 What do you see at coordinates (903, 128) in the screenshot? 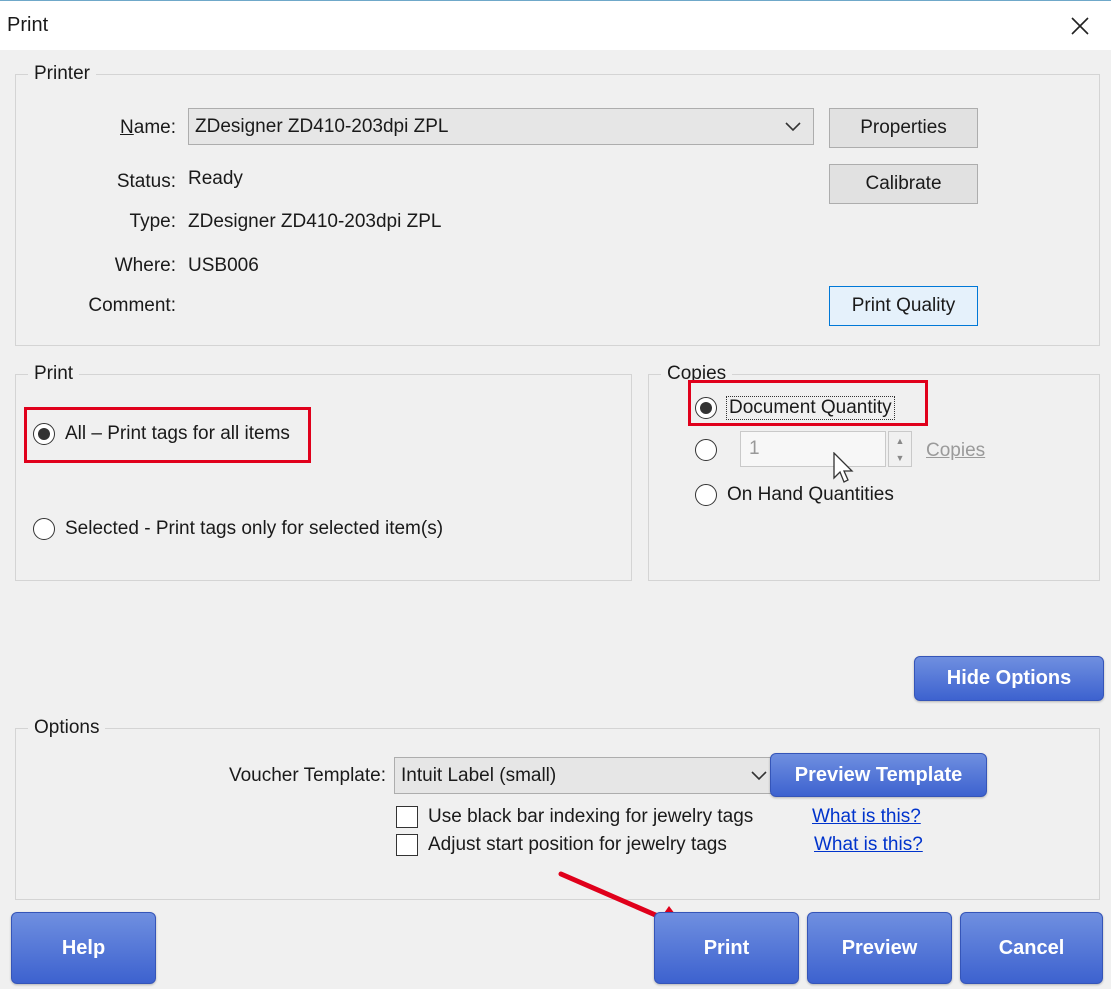
I see `properties-button: Properties` at bounding box center [903, 128].